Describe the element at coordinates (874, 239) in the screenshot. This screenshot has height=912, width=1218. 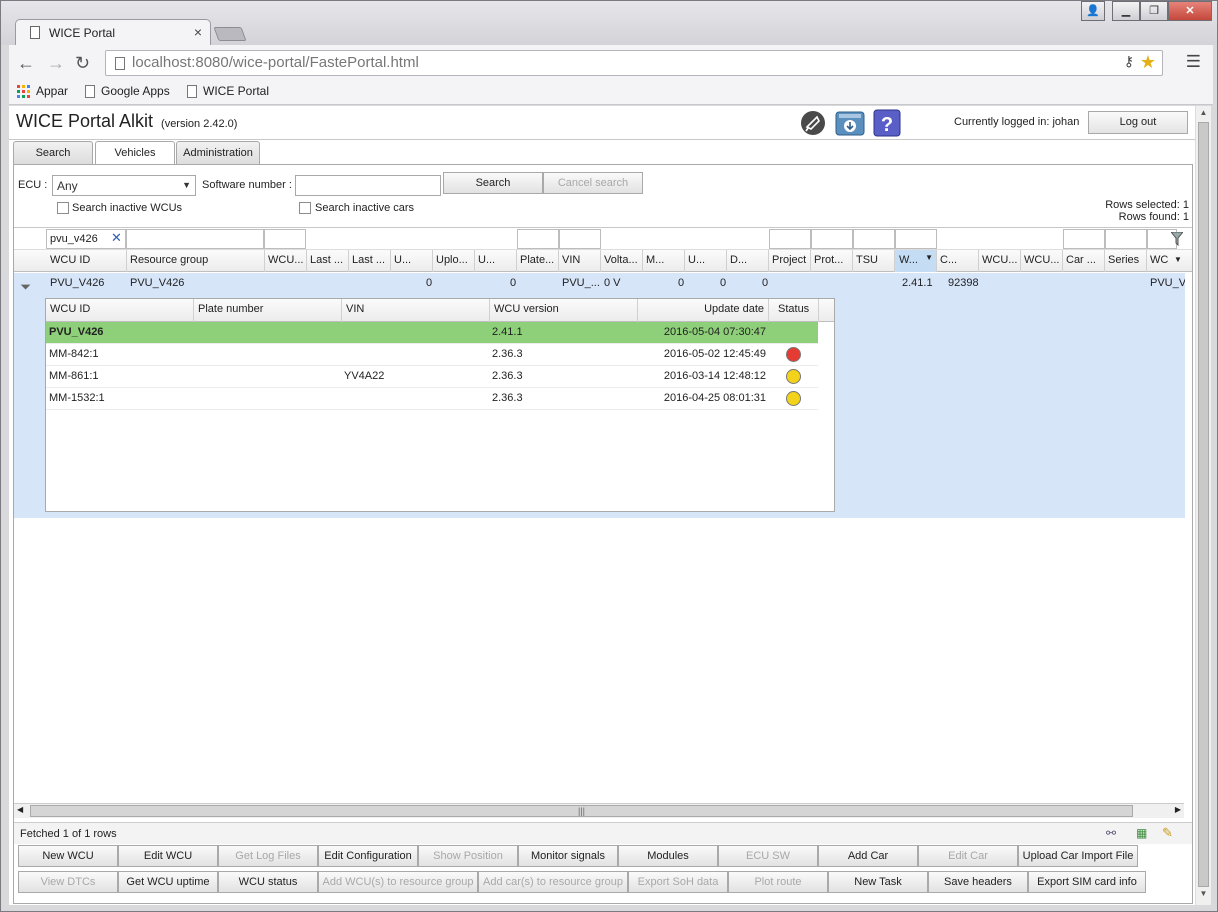
I see `tsu-filter` at that location.